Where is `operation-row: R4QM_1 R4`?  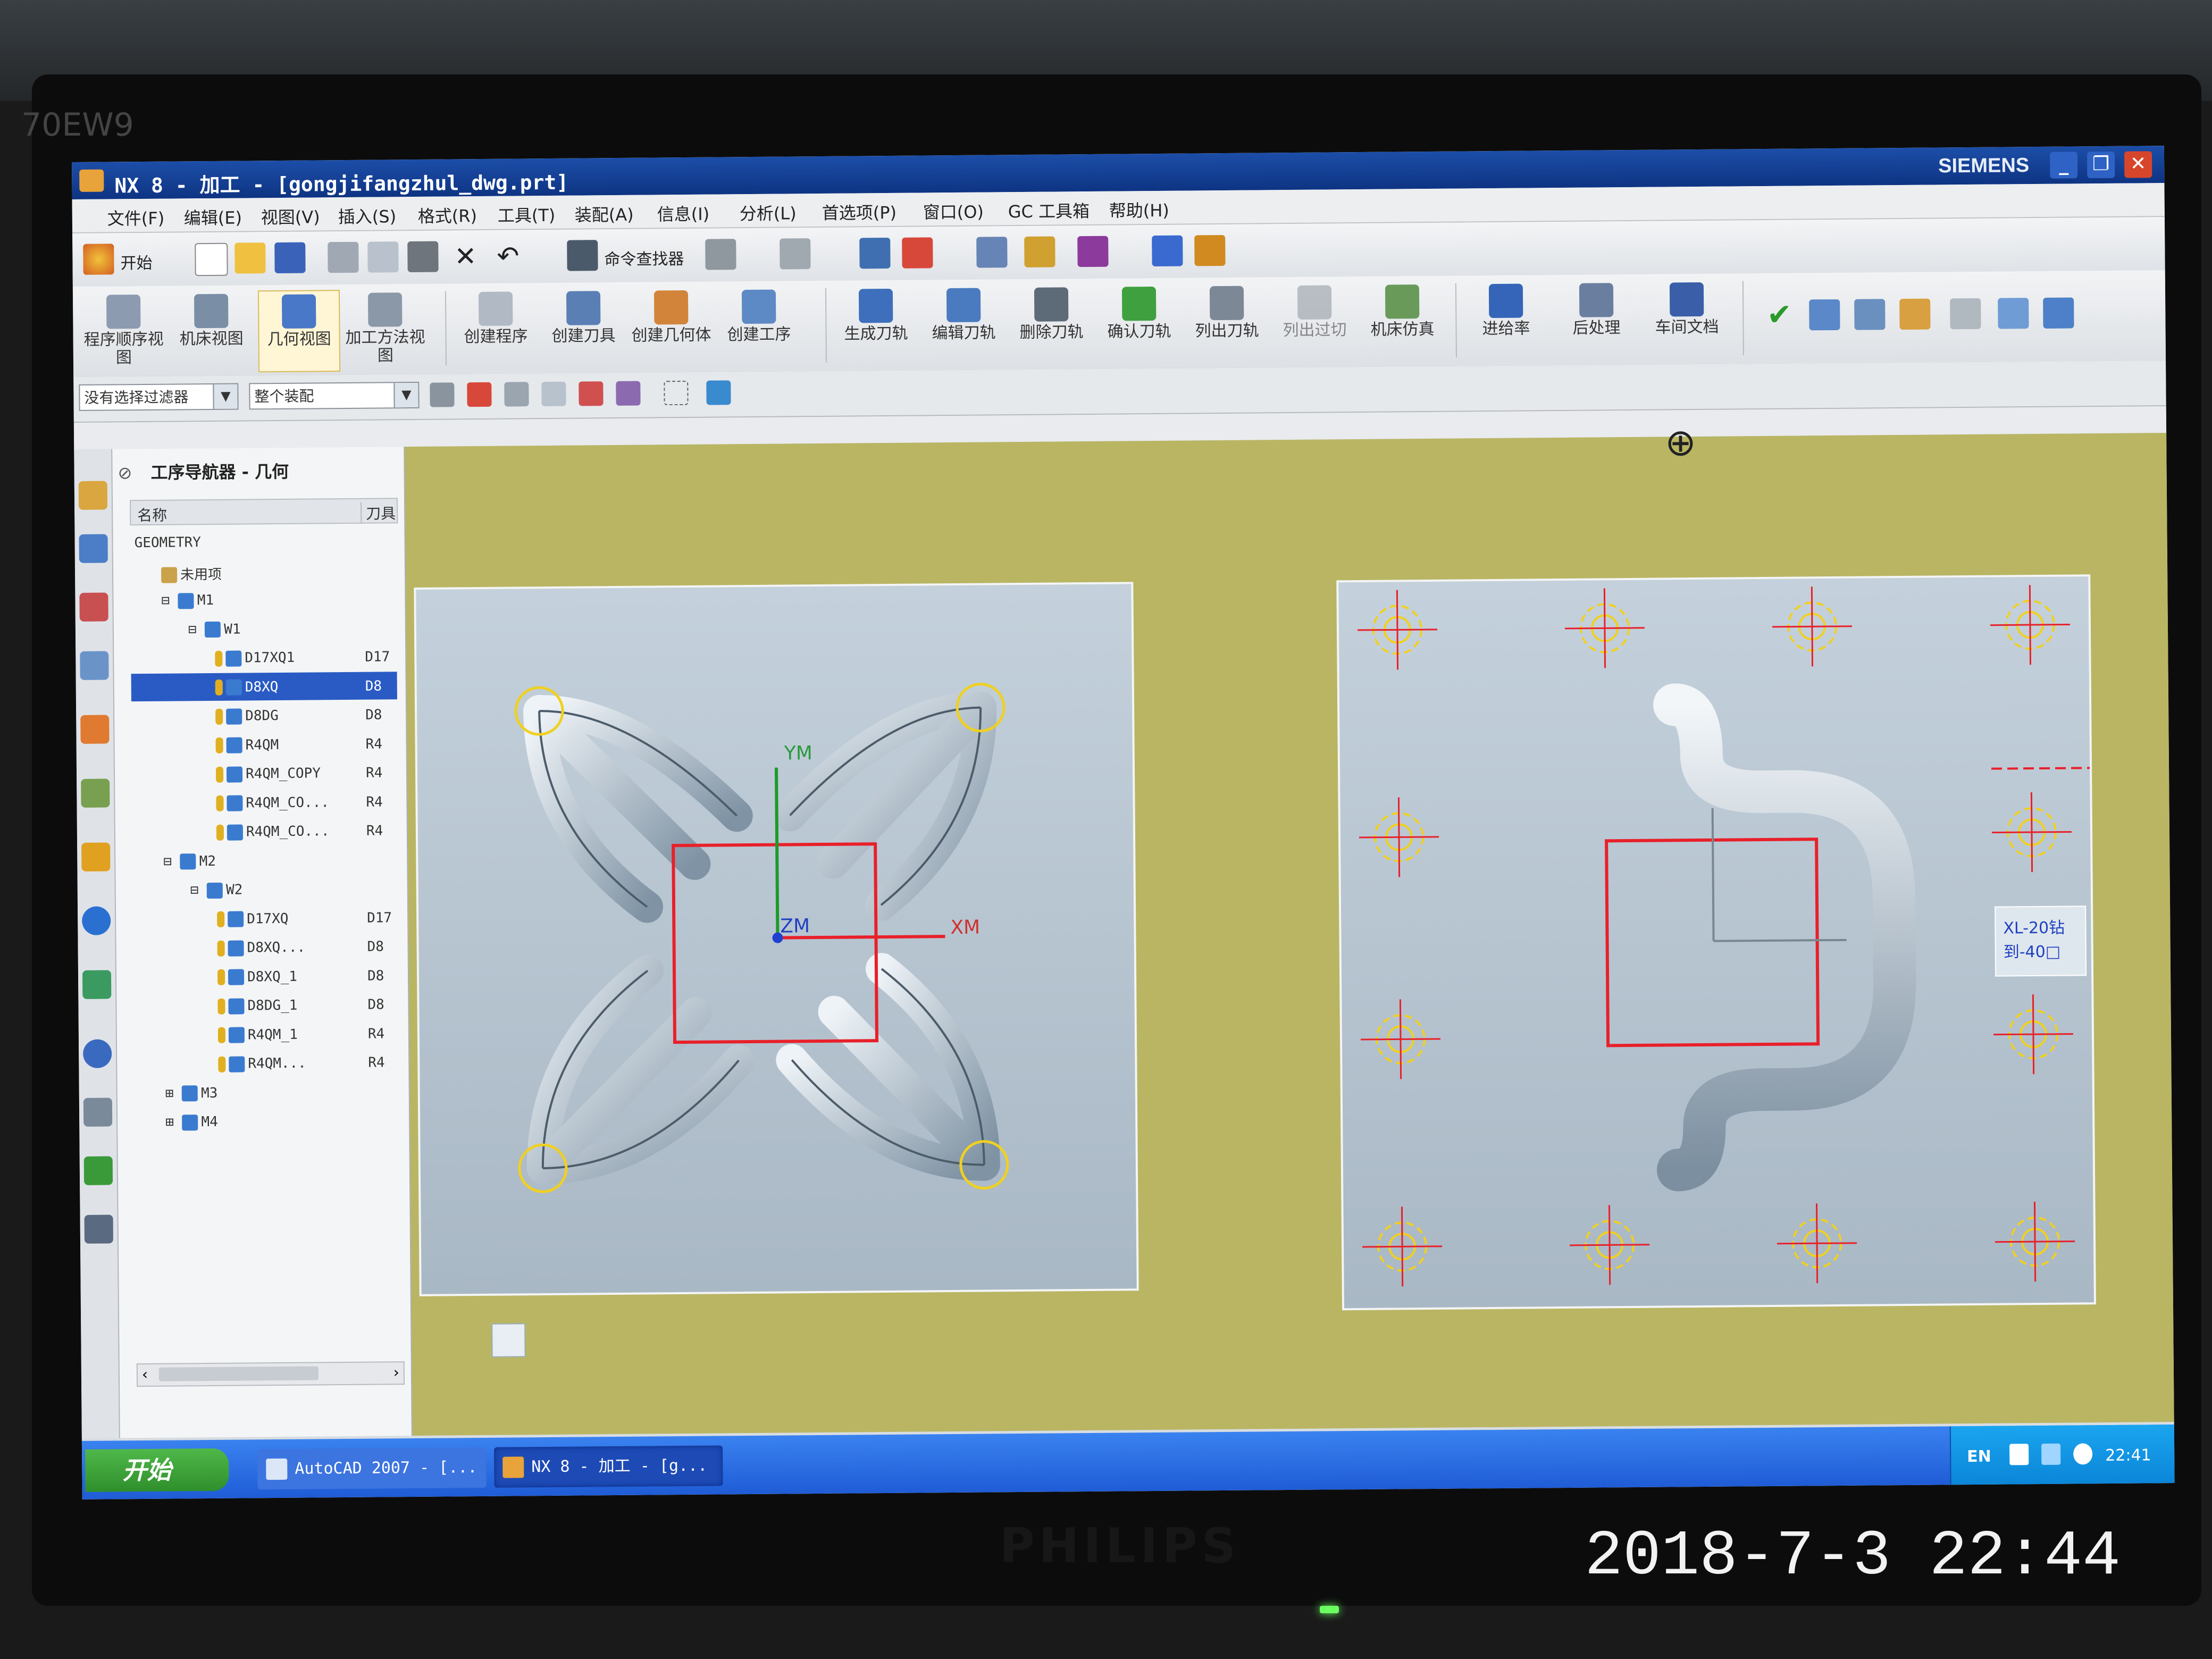 operation-row: R4QM_1 R4 is located at coordinates (267, 1034).